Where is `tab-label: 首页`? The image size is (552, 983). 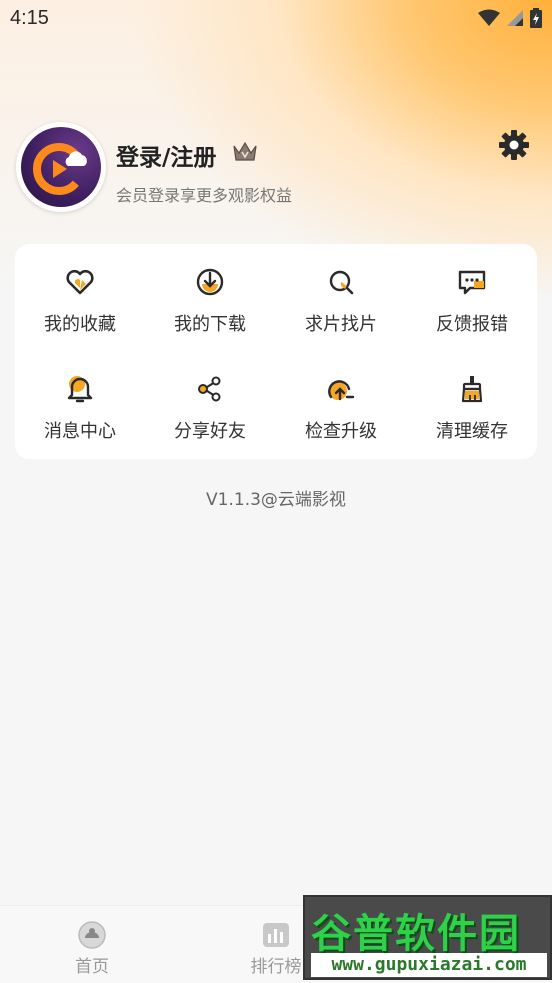 tab-label: 首页 is located at coordinates (92, 967).